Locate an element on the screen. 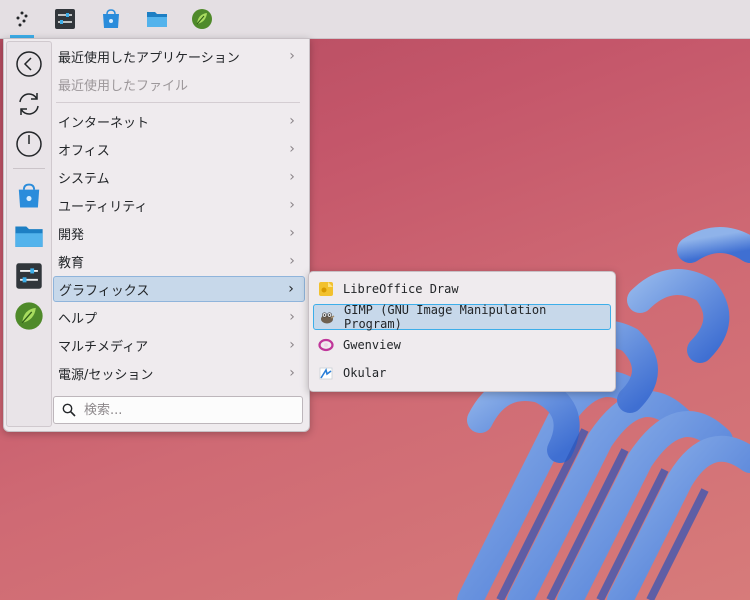  category-office: オフィス › is located at coordinates (179, 149).